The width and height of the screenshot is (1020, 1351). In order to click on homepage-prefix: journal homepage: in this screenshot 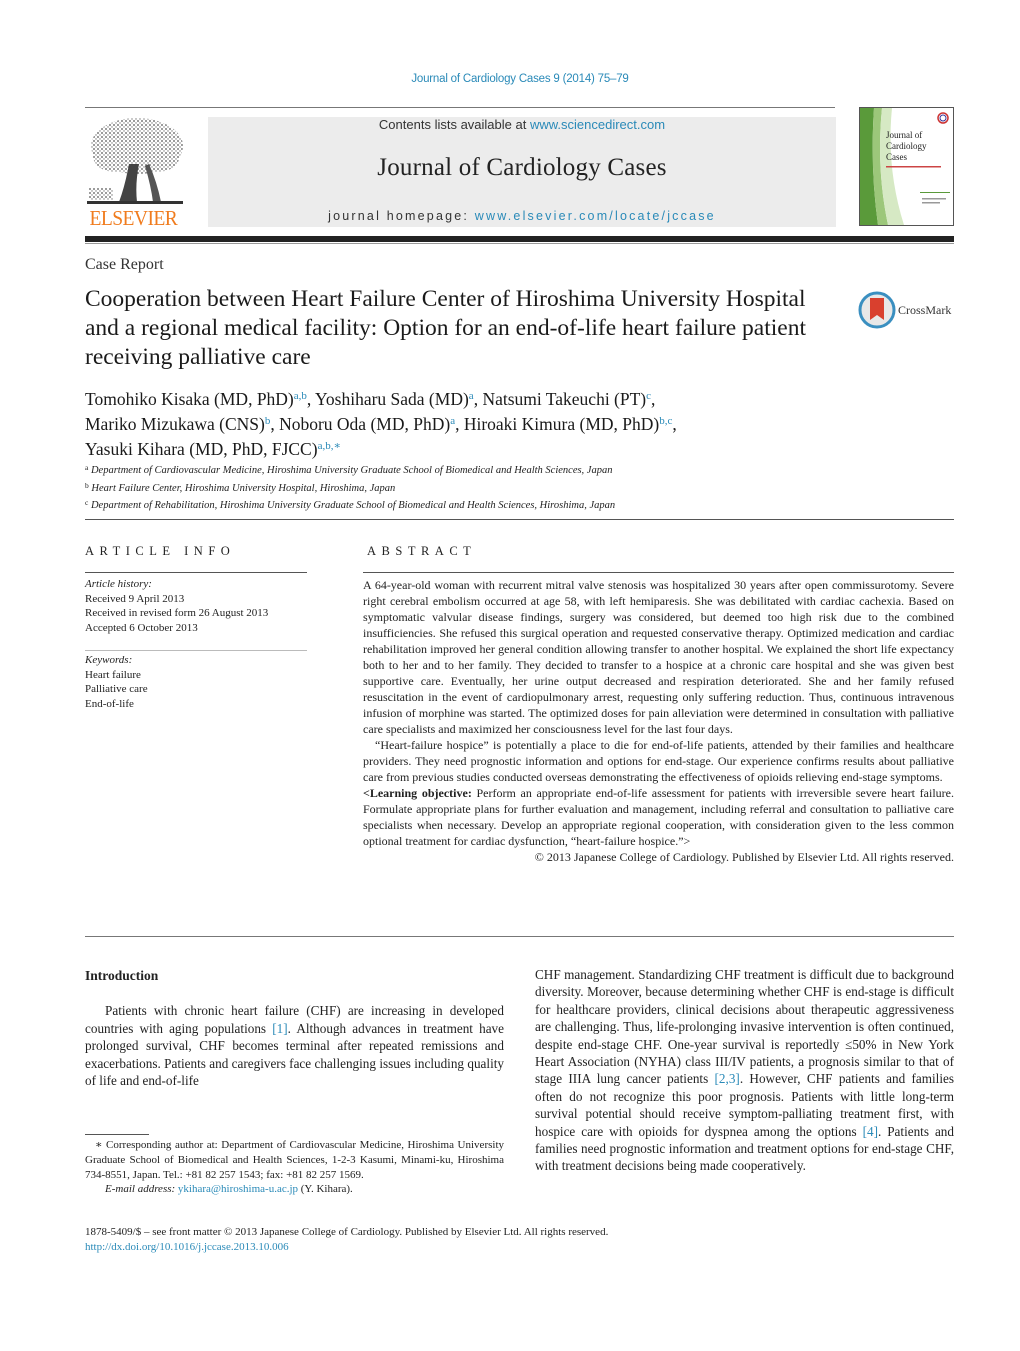, I will do `click(401, 216)`.